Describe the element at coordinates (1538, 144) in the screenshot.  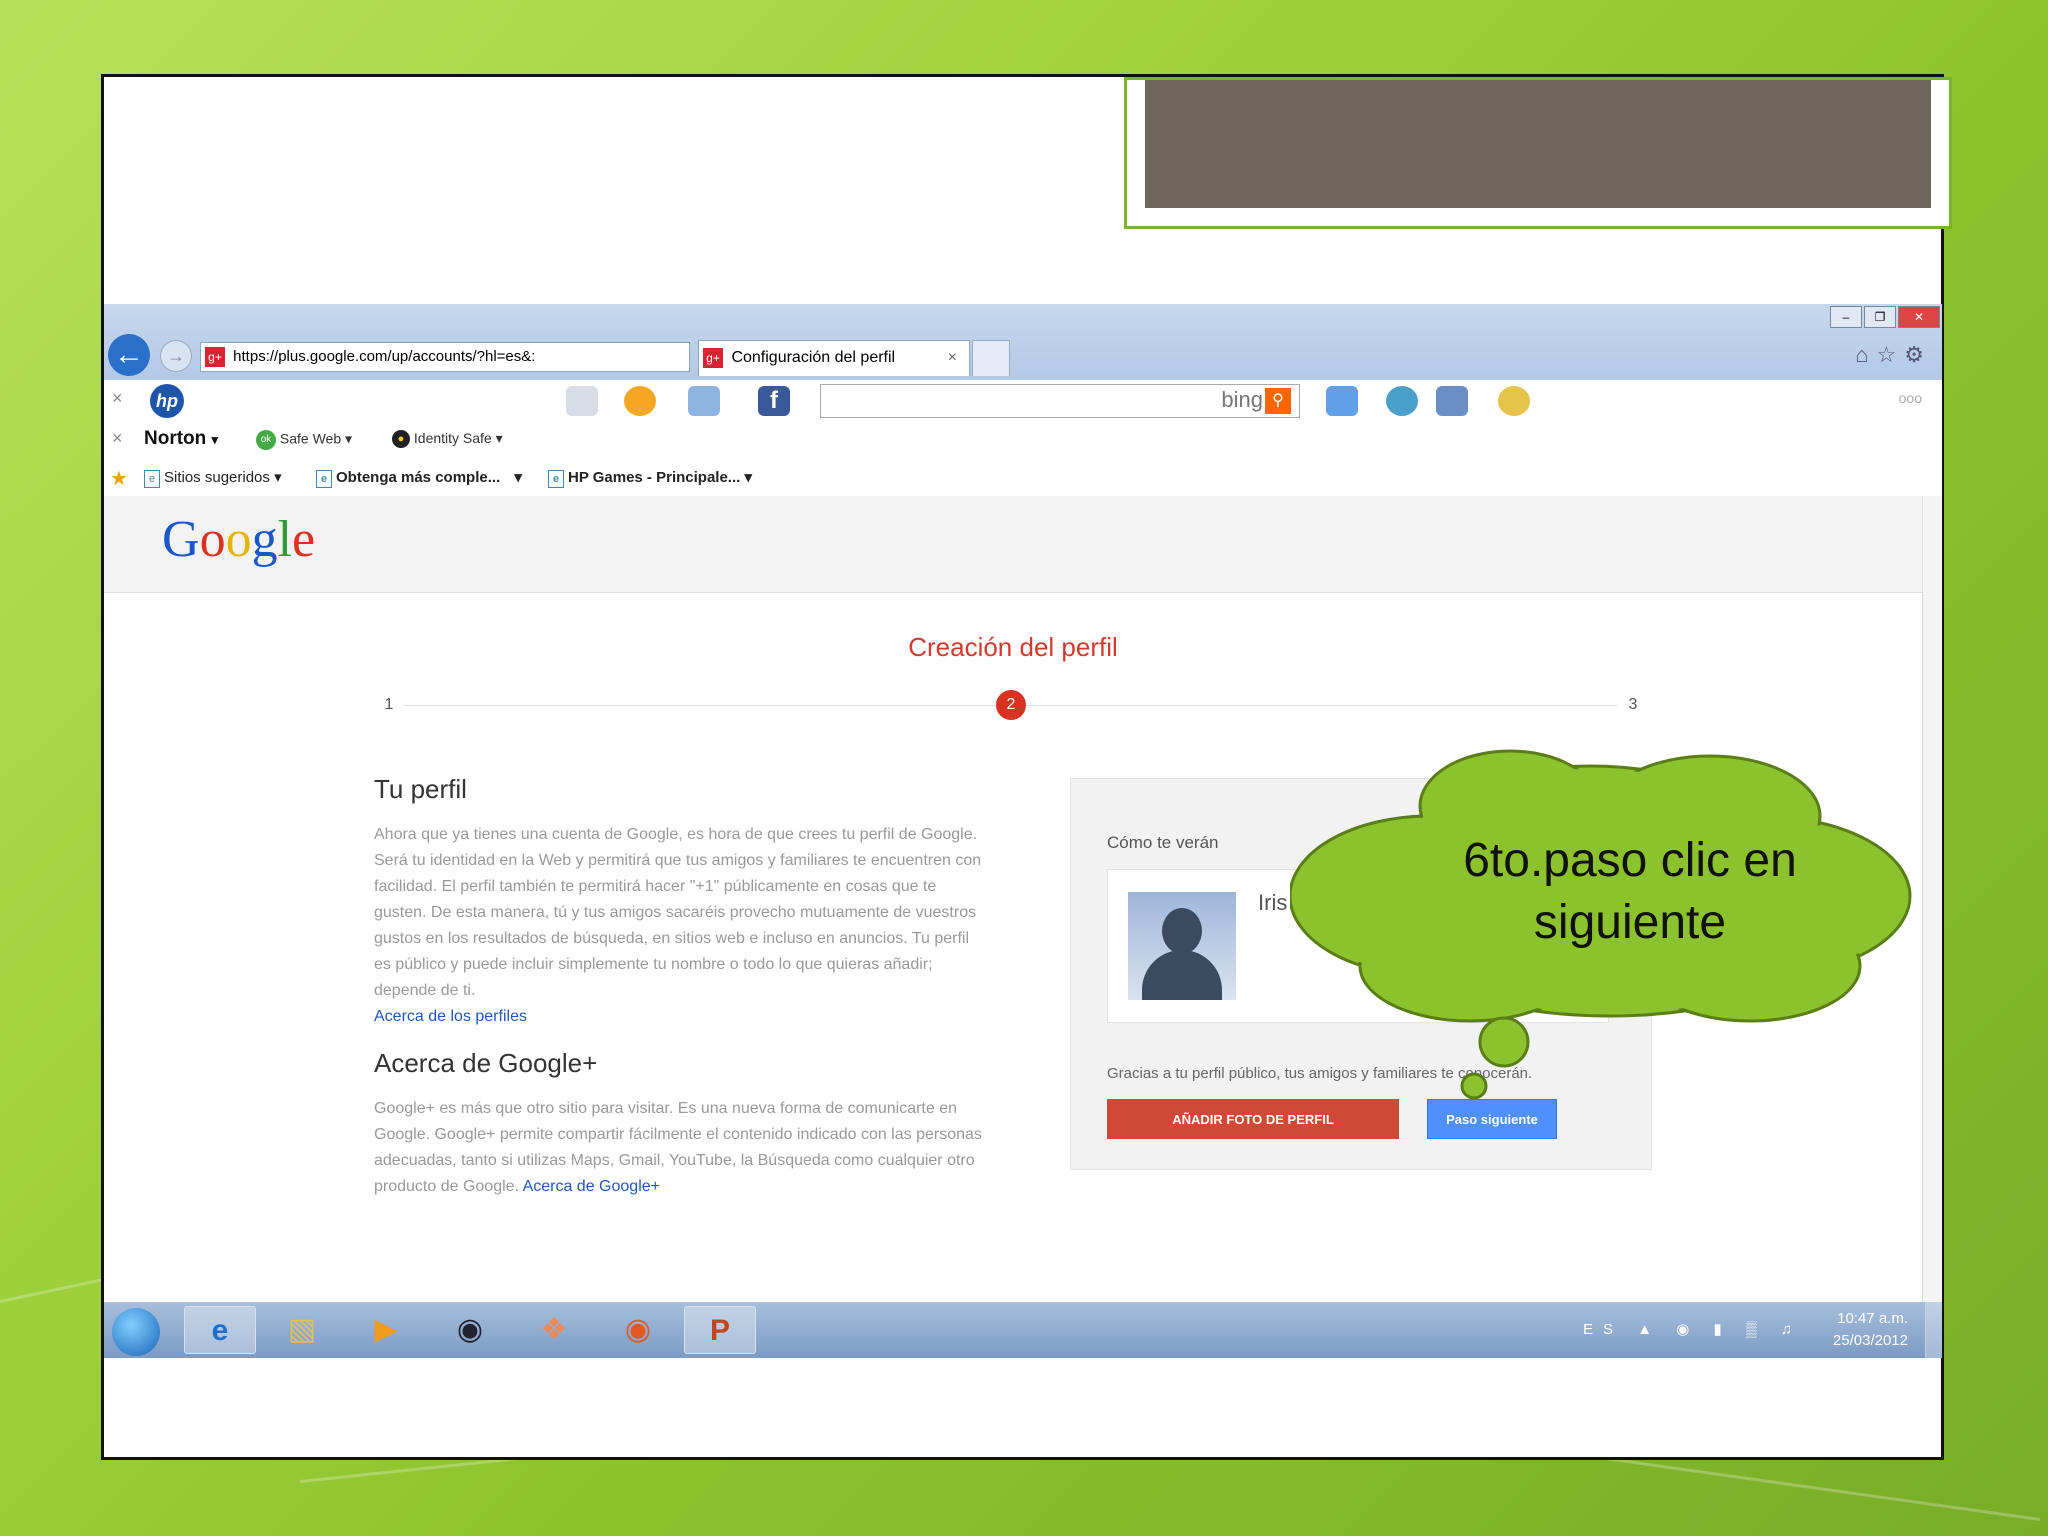
I see `title-placeholder-fill` at that location.